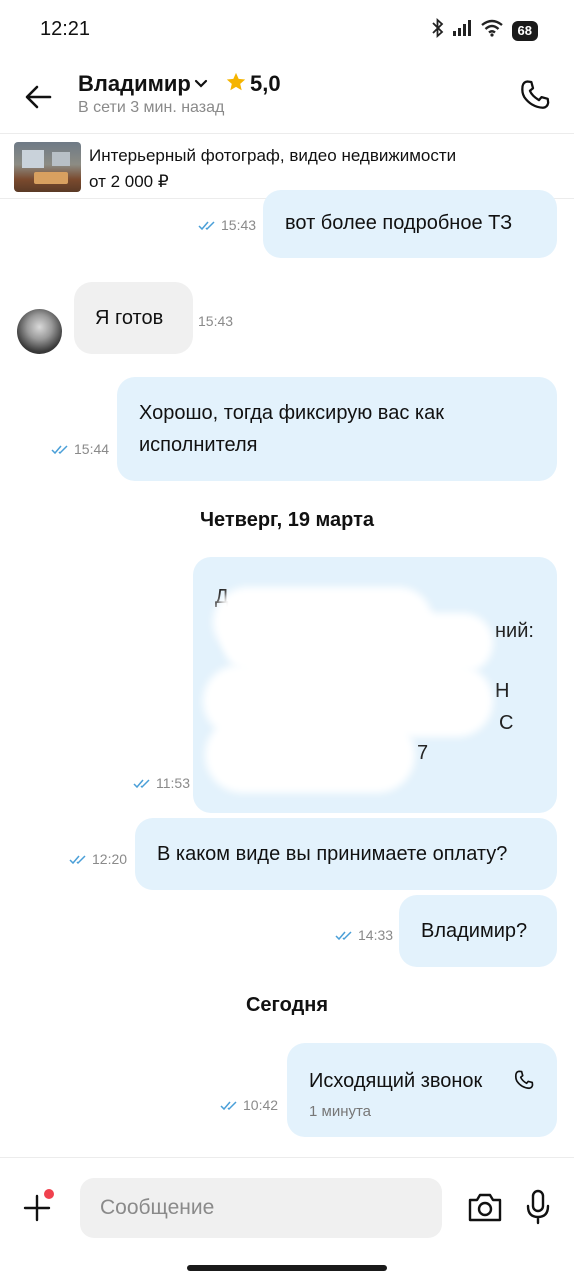 This screenshot has height=1277, width=574. Describe the element at coordinates (485, 1207) in the screenshot. I see `camera-icon` at that location.